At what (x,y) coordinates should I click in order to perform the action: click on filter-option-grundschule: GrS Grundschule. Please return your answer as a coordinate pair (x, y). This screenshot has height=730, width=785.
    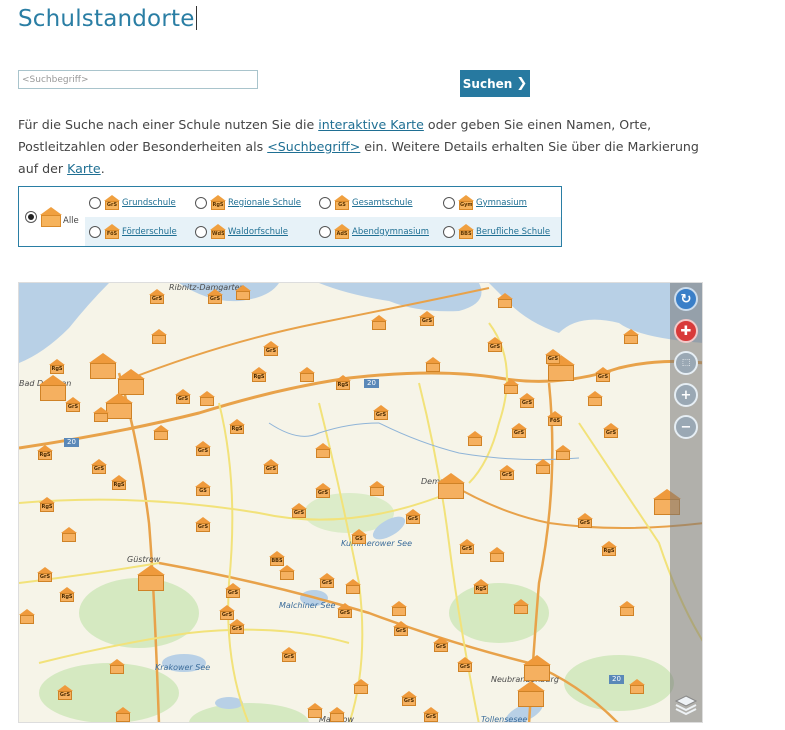
    Looking at the image, I should click on (132, 202).